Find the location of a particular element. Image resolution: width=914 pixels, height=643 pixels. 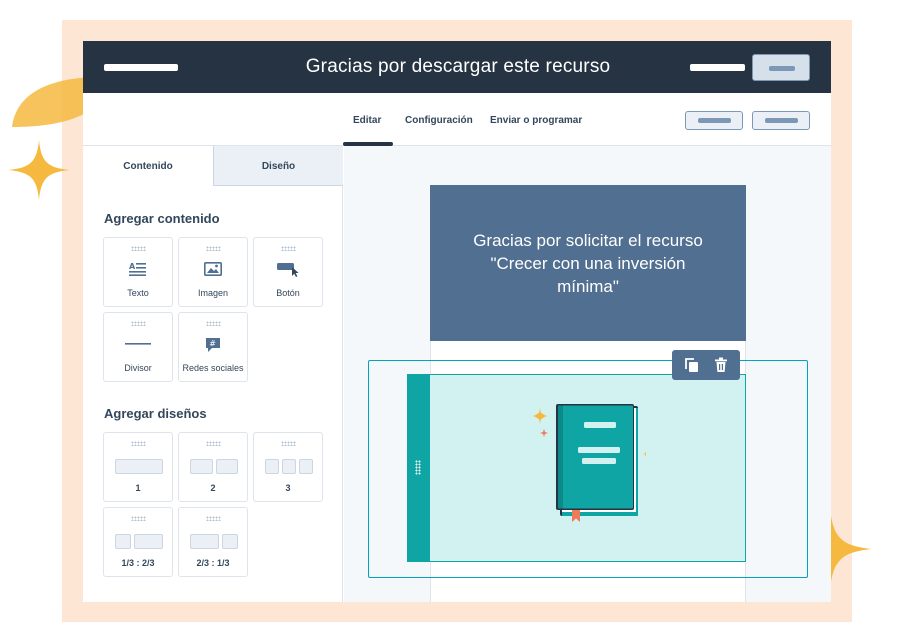

content-tile-divisor: Divisor is located at coordinates (138, 347).